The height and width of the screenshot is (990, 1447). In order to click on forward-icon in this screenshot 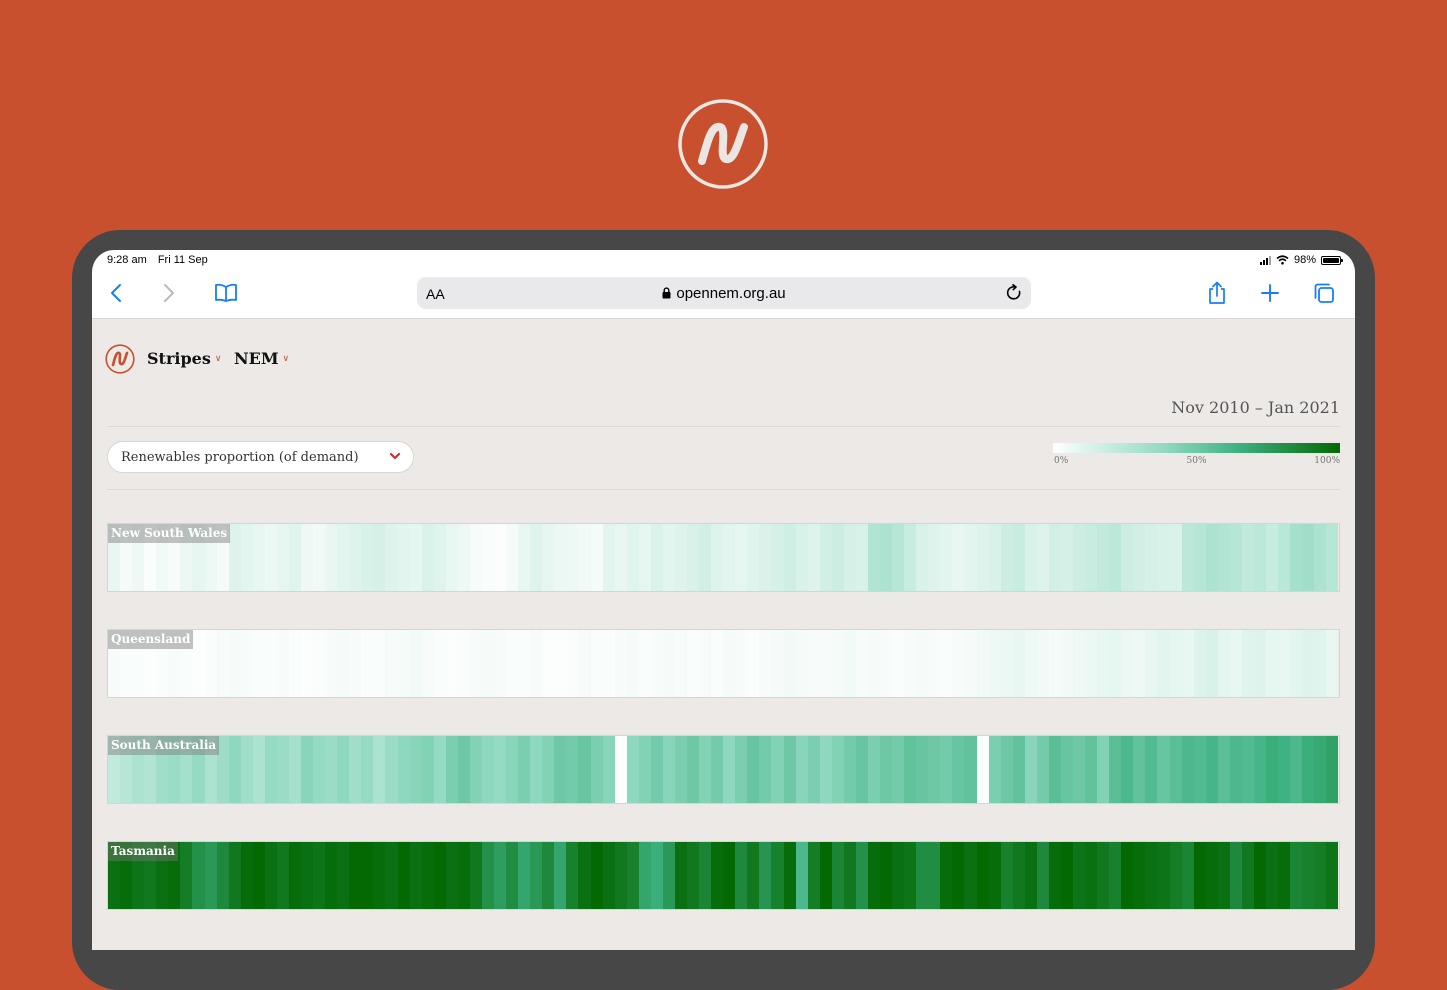, I will do `click(169, 293)`.